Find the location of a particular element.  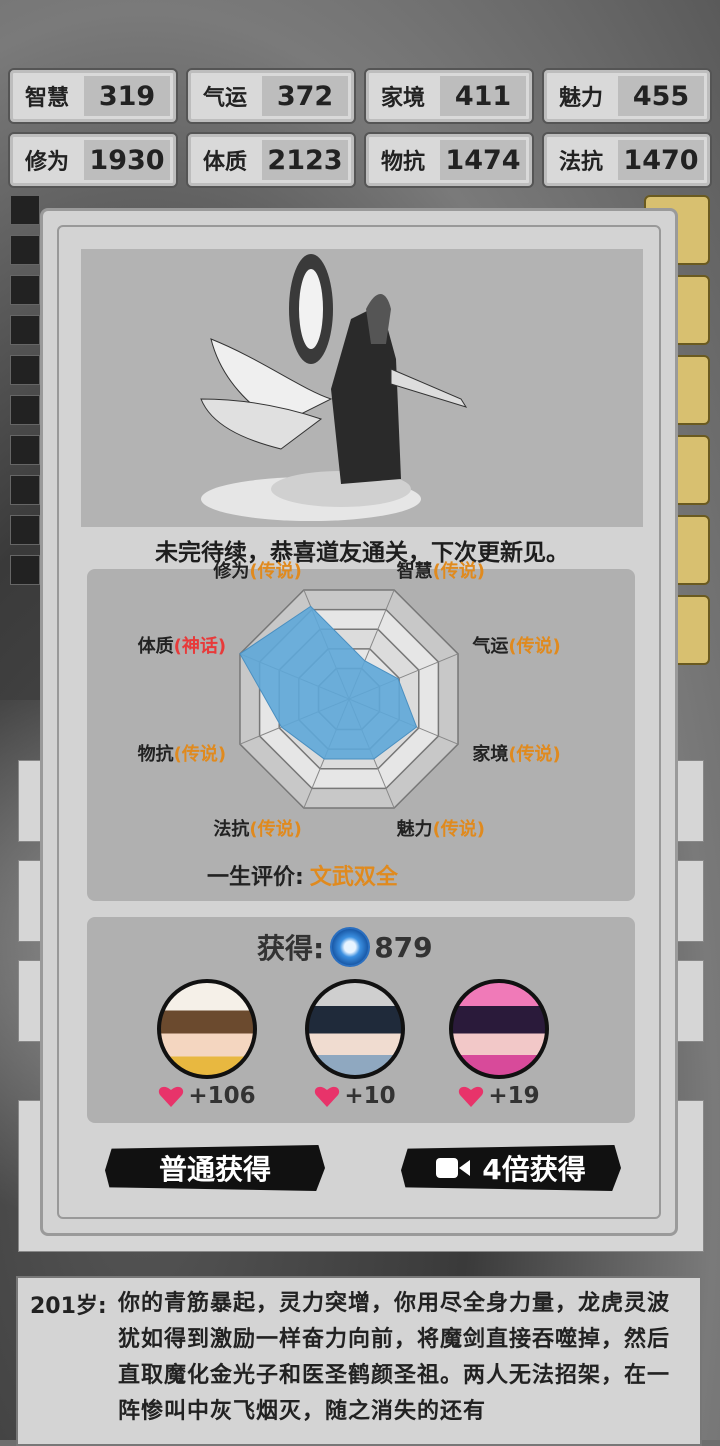

stat-charm: 魅力 455 is located at coordinates (627, 96).